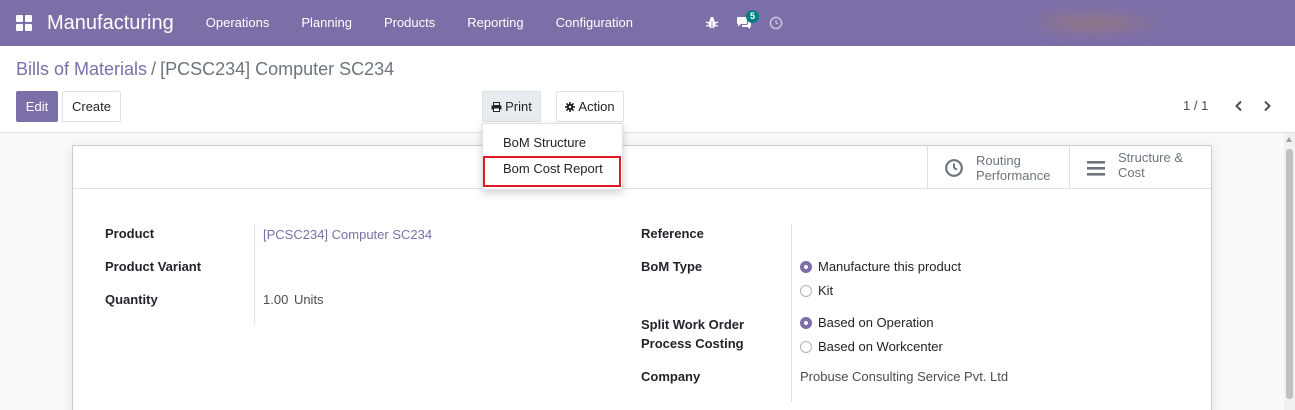 The width and height of the screenshot is (1295, 410). Describe the element at coordinates (1105, 23) in the screenshot. I see `user-menu-avatar` at that location.